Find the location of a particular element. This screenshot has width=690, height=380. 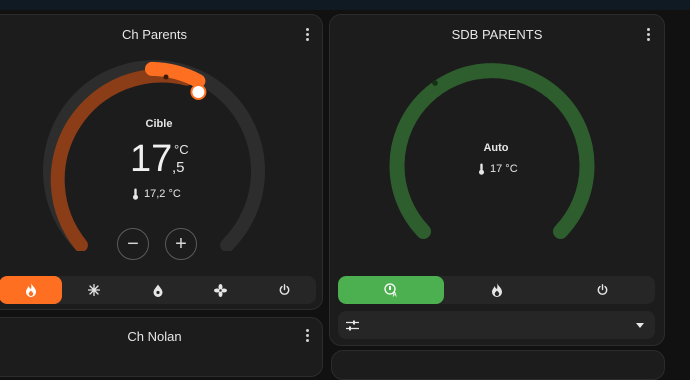

snowflake-icon is located at coordinates (94, 290).